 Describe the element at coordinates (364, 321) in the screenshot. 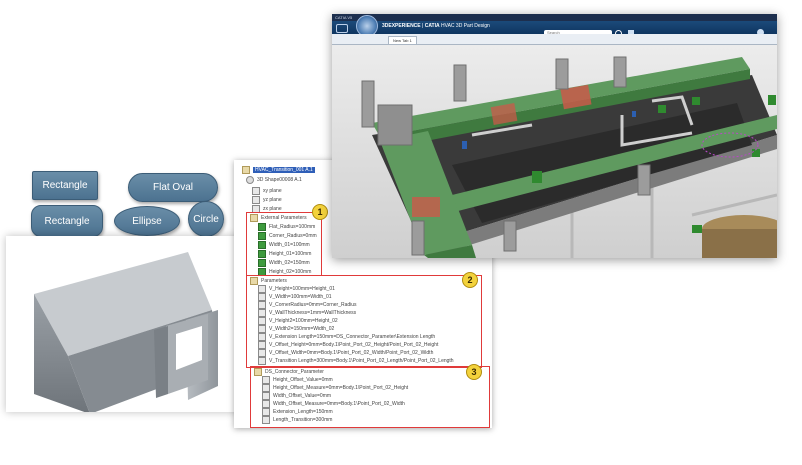

I see `highlight-box-parameters` at that location.